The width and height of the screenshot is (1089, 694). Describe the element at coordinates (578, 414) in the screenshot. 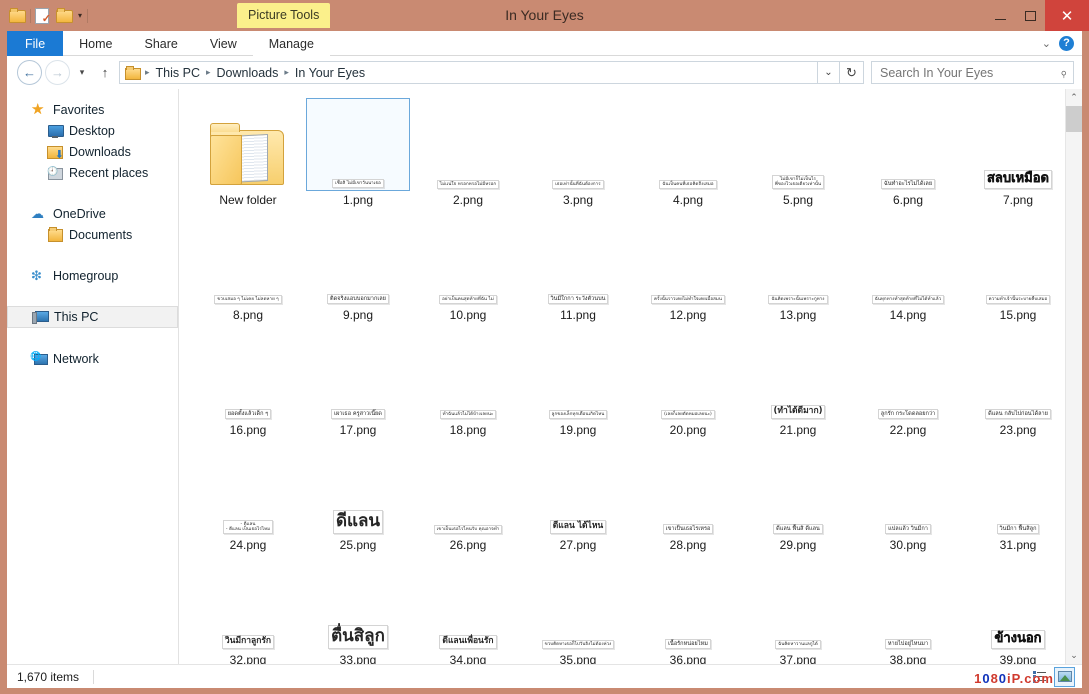

I see `thumbnail-image: ลูกของเล็กทุกเดือนเกิดไหน` at that location.